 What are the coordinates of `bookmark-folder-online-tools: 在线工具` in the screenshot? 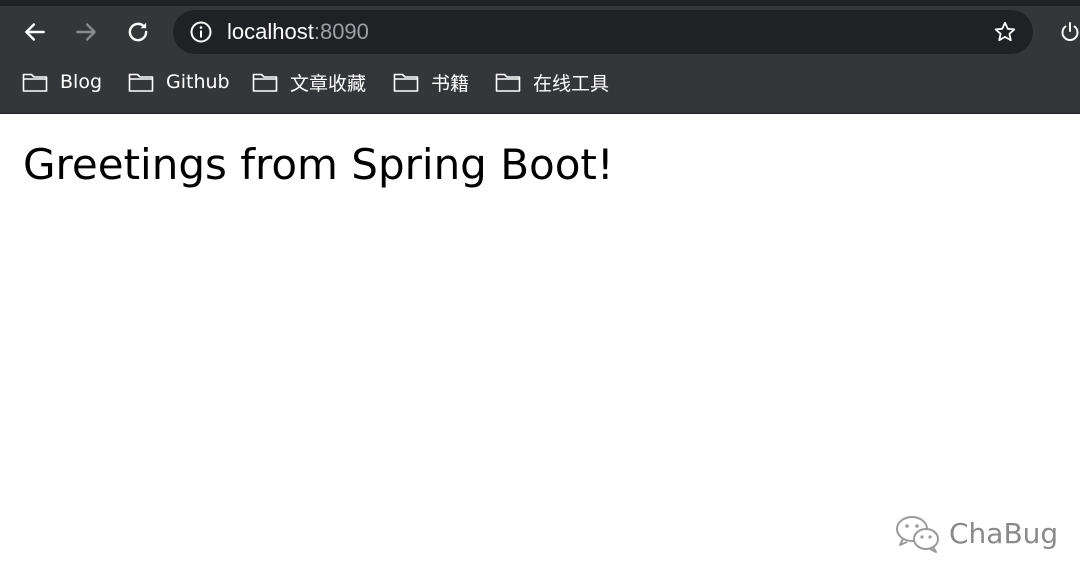 It's located at (552, 82).